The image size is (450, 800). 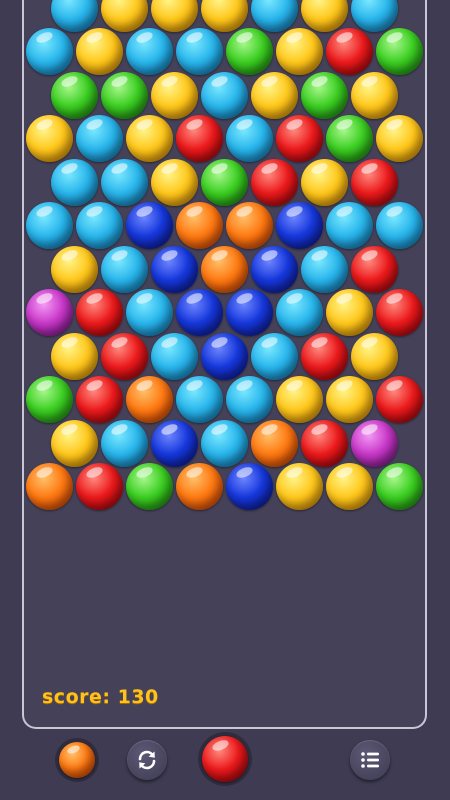 I want to click on next-bubble, so click(x=77, y=760).